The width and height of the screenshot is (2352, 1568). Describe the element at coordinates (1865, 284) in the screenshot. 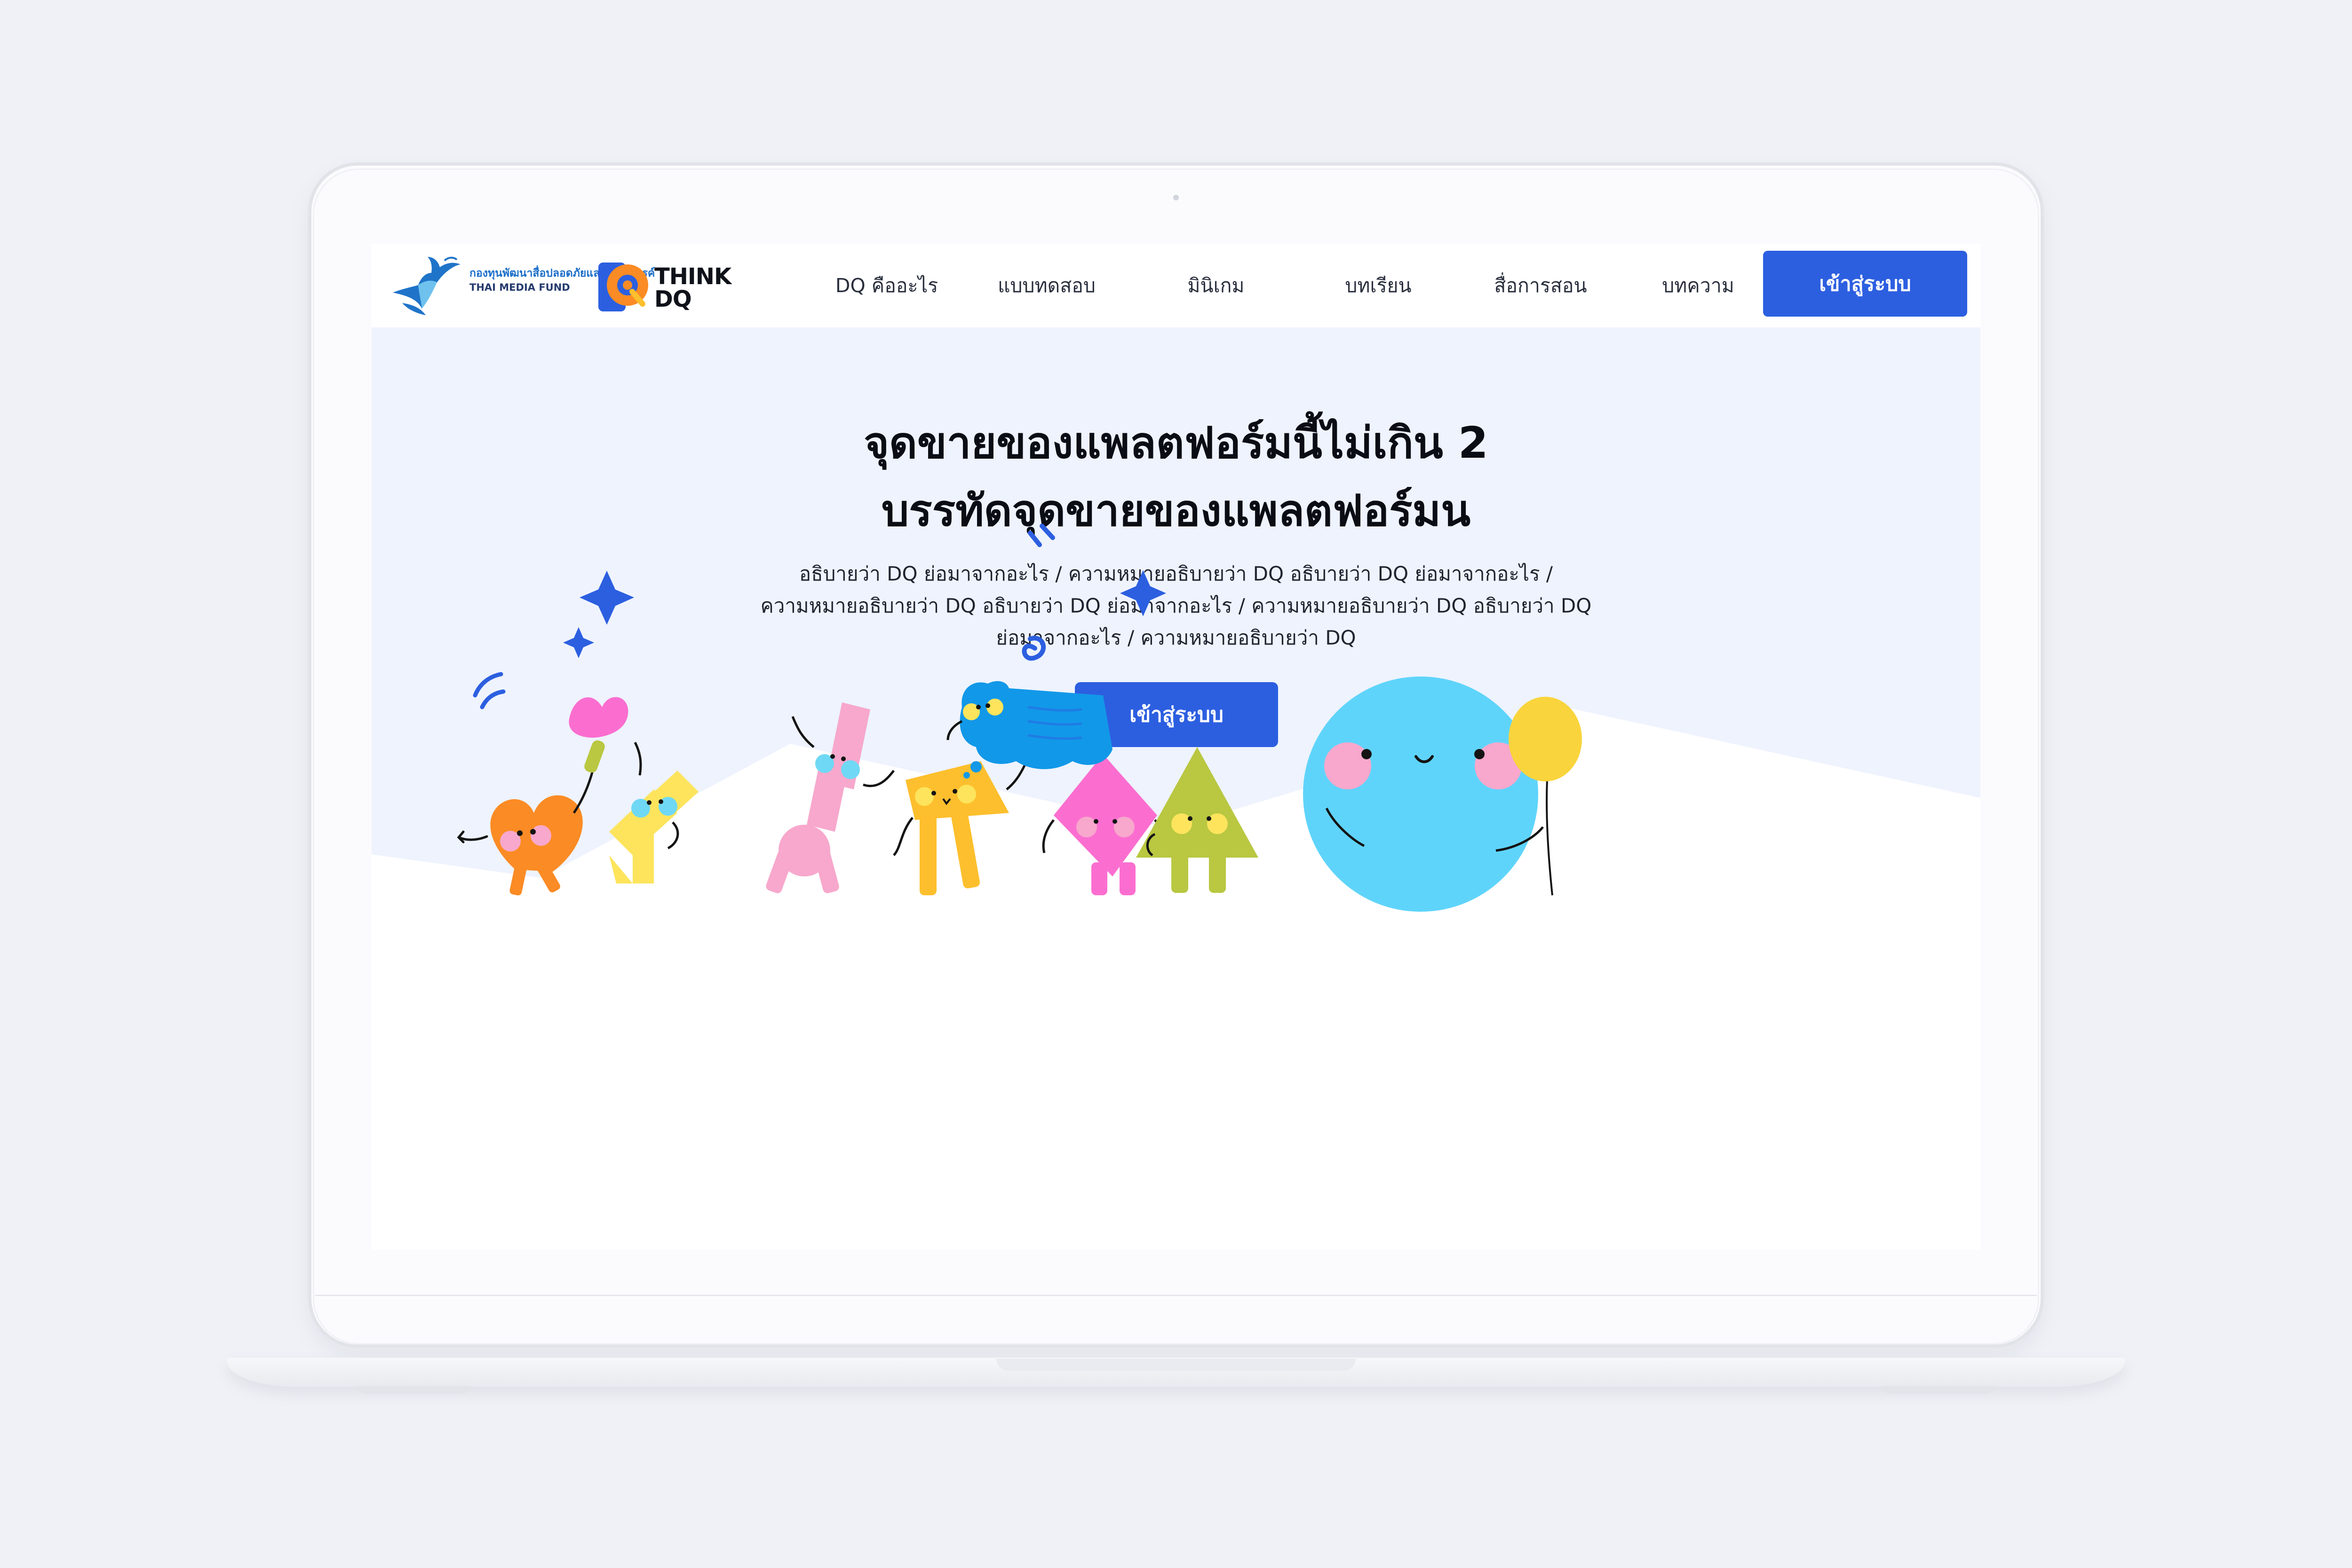

I see `nav-login-button: เข้าสู่ระบบ` at that location.